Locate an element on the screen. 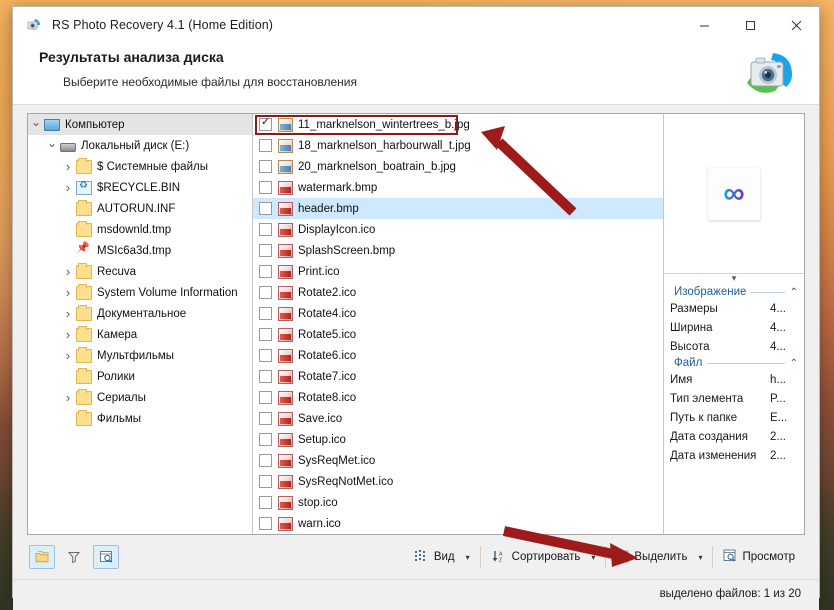 The image size is (834, 610). minimize-button is located at coordinates (704, 25).